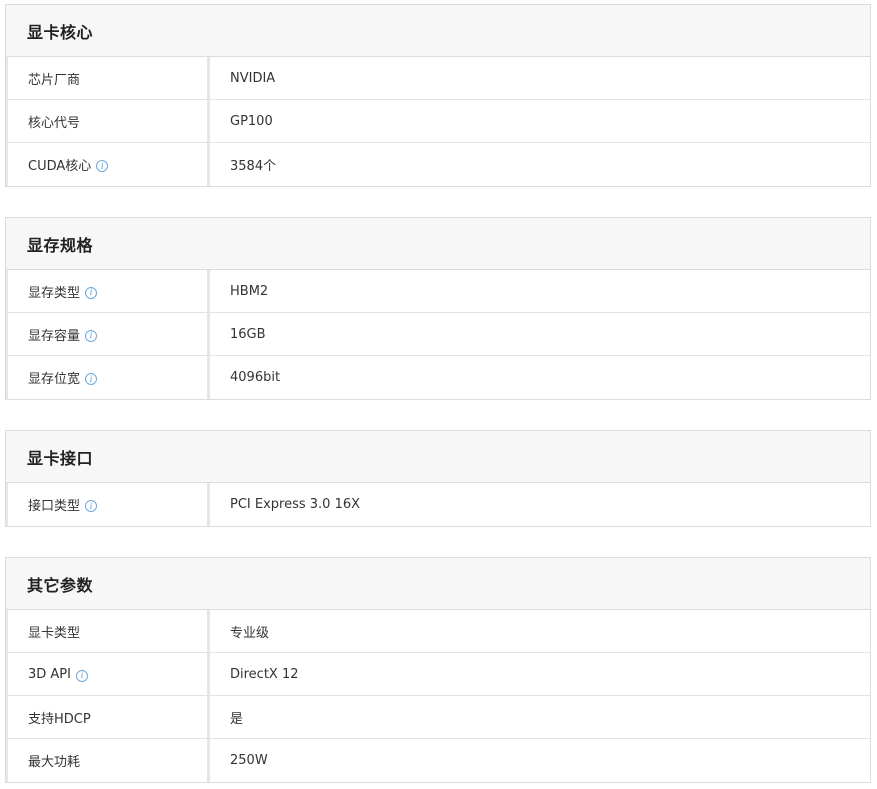 The width and height of the screenshot is (877, 789). Describe the element at coordinates (54, 762) in the screenshot. I see `spec-label: 最大功耗` at that location.